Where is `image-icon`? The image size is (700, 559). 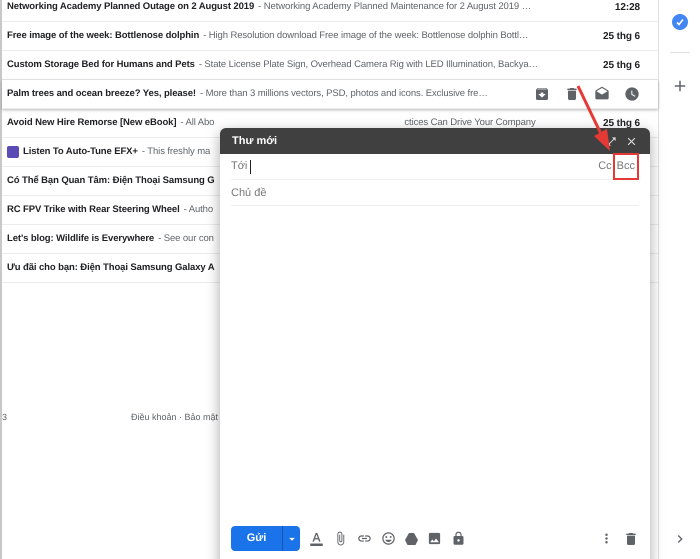
image-icon is located at coordinates (434, 538).